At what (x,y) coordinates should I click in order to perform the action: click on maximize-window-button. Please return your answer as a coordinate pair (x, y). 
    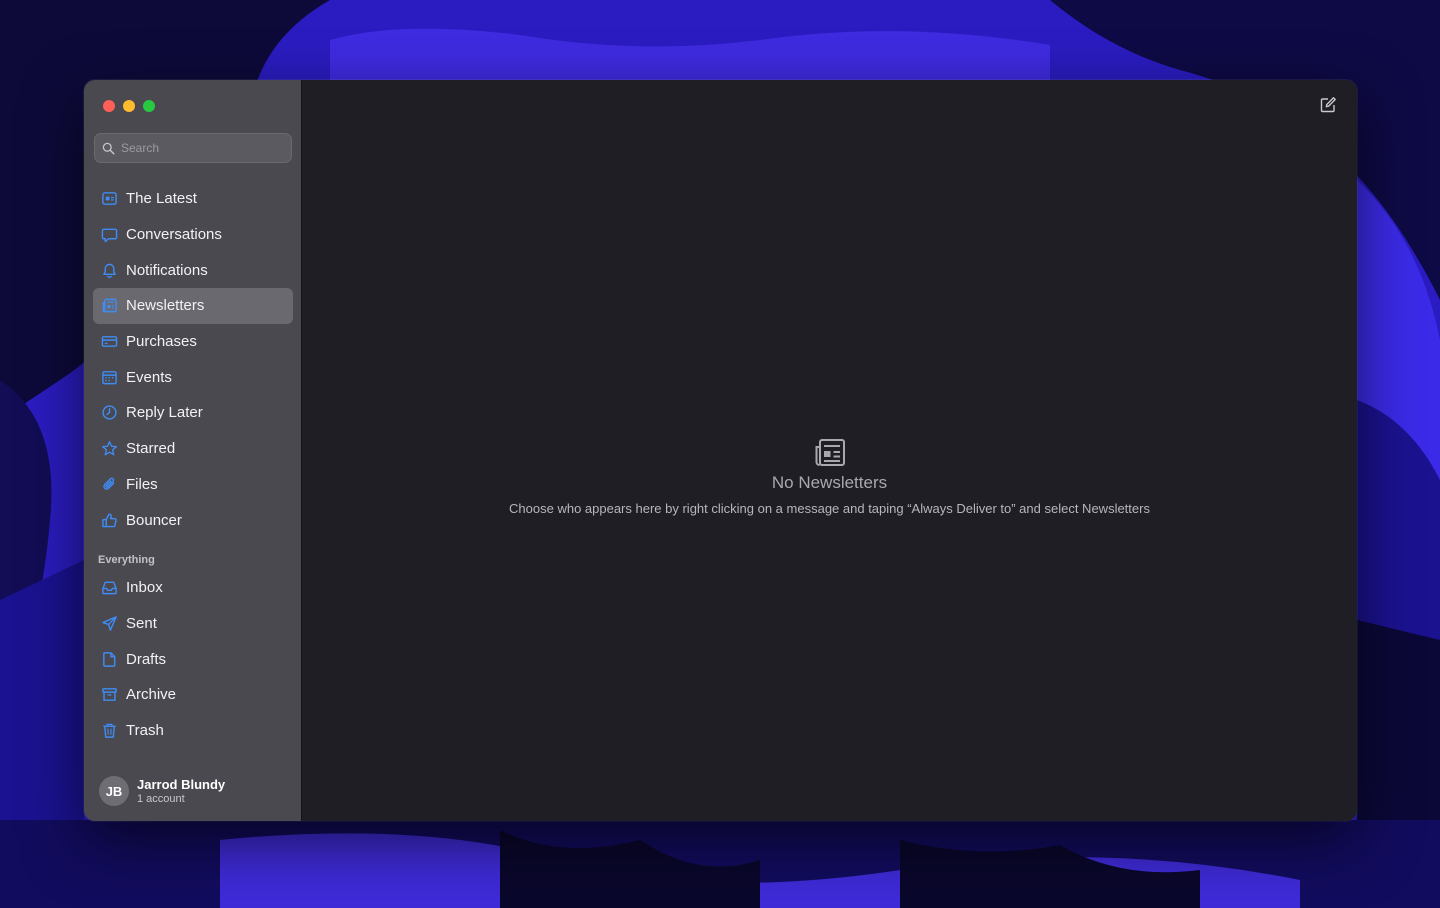
    Looking at the image, I should click on (149, 106).